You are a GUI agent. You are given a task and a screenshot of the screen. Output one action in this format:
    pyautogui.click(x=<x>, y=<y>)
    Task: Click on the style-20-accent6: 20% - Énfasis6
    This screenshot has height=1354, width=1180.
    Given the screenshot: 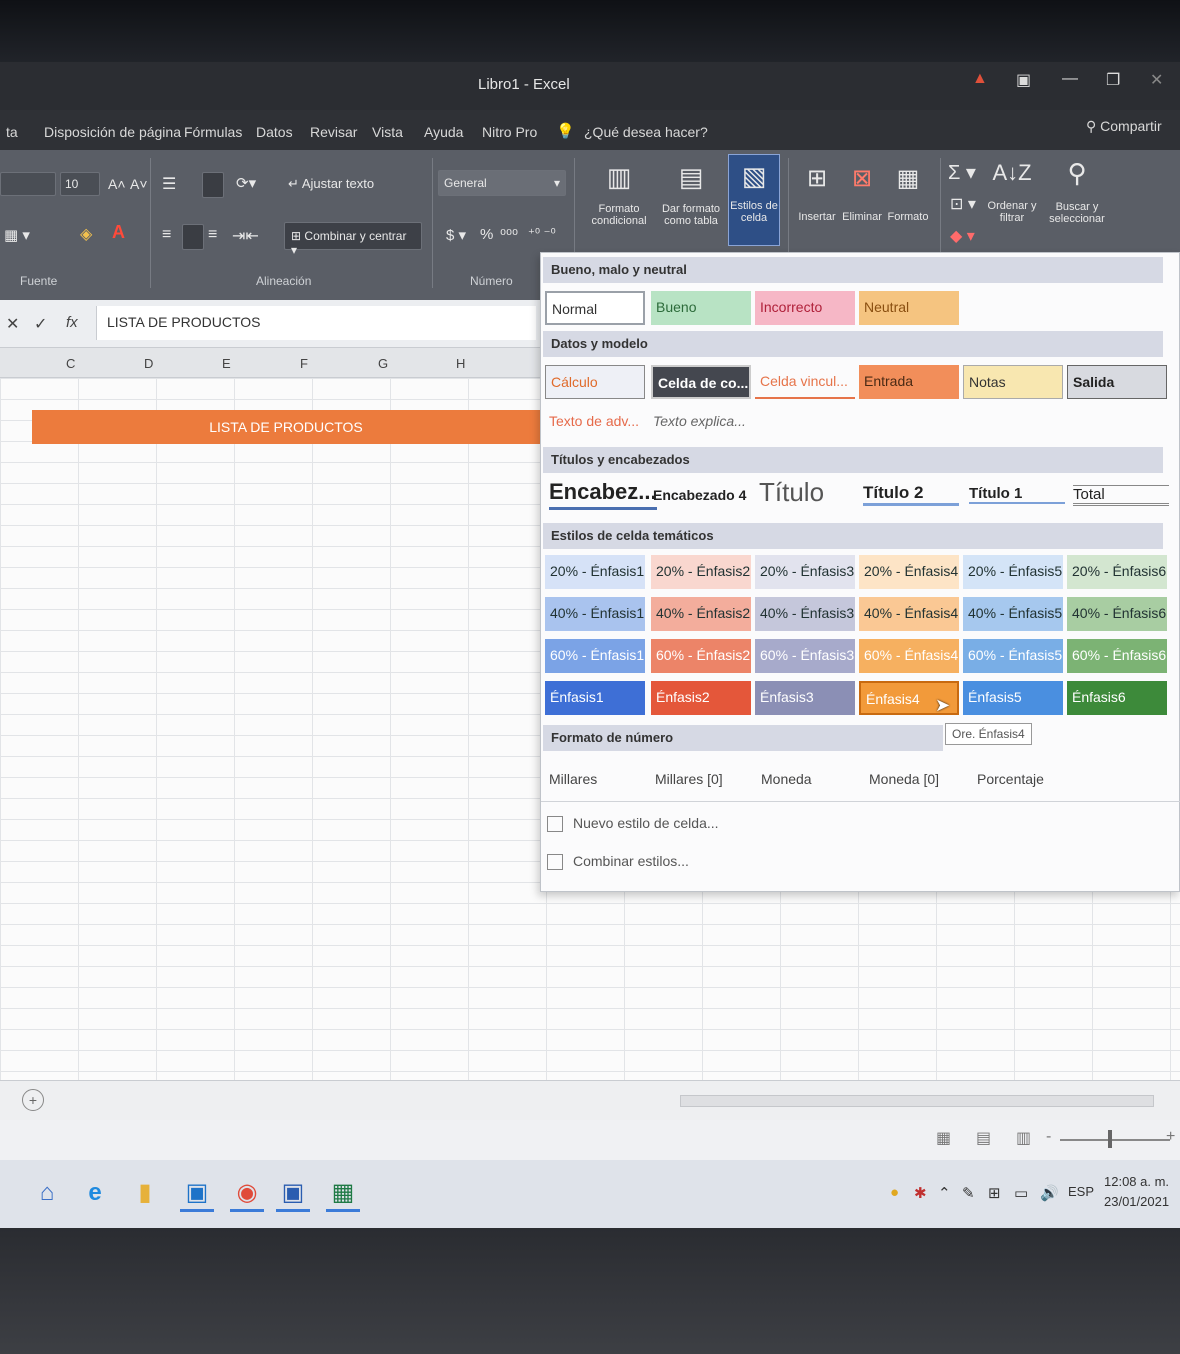 What is the action you would take?
    pyautogui.click(x=1117, y=572)
    